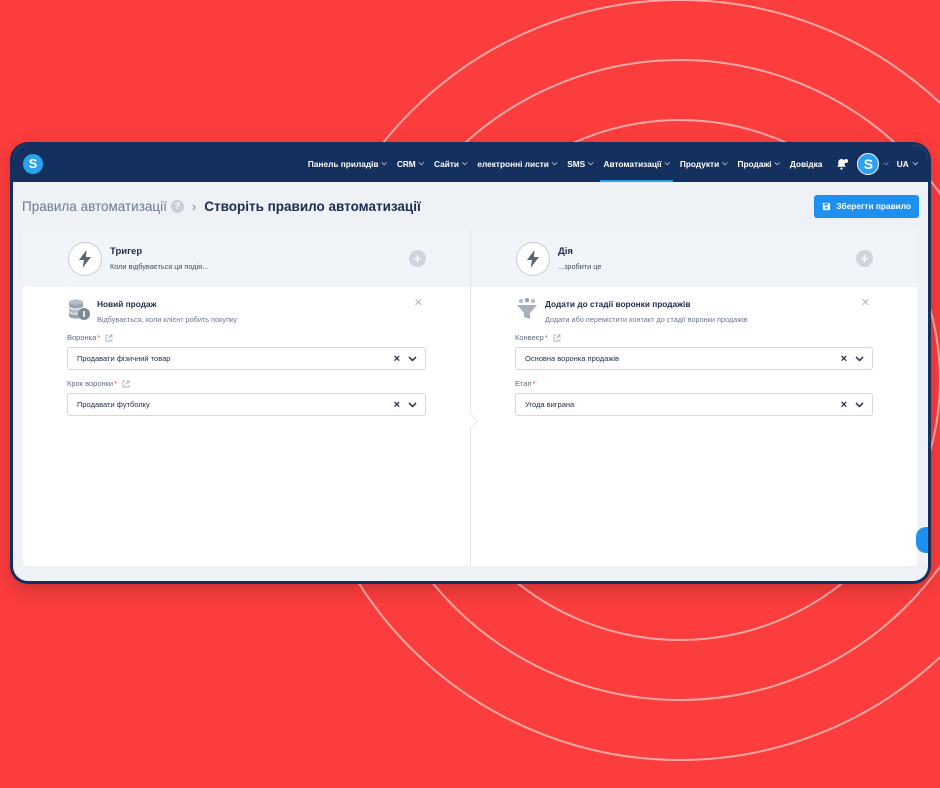 The height and width of the screenshot is (788, 940). I want to click on trigger-card-title: Новий продаж, so click(127, 304).